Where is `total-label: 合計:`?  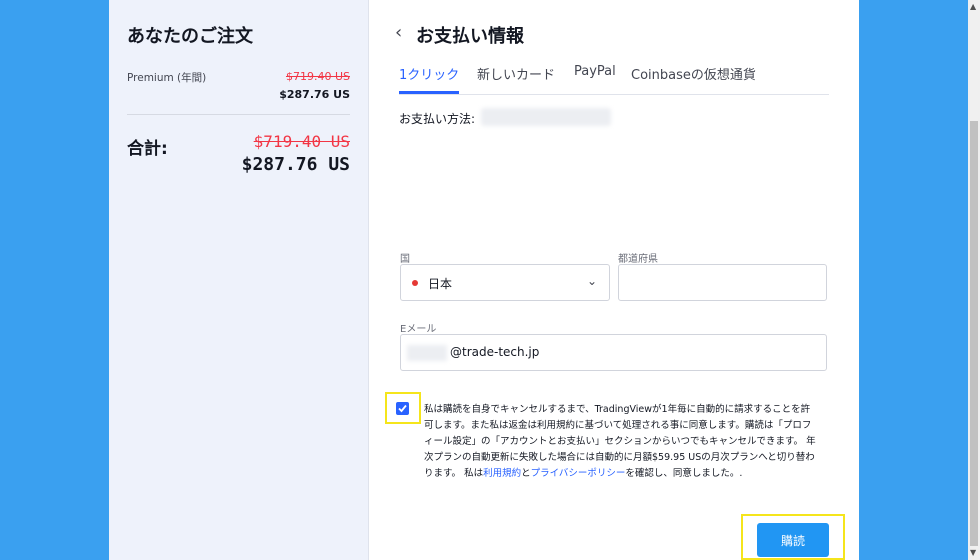
total-label: 合計: is located at coordinates (147, 149).